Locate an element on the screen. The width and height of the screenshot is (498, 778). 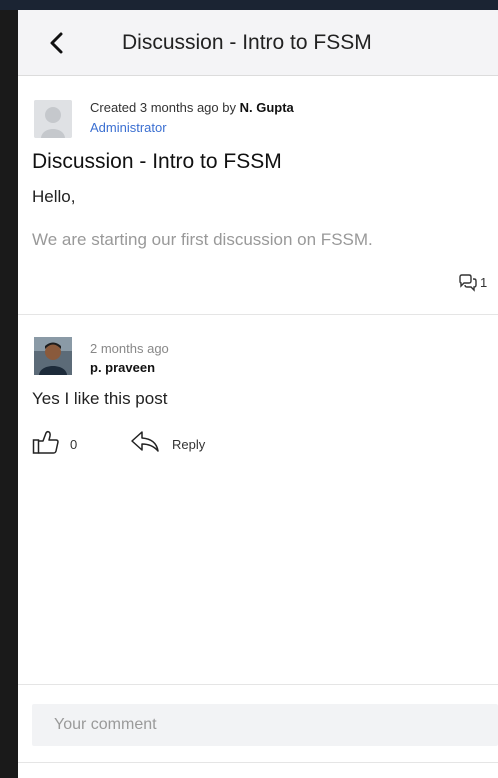
status-bar is located at coordinates (249, 5).